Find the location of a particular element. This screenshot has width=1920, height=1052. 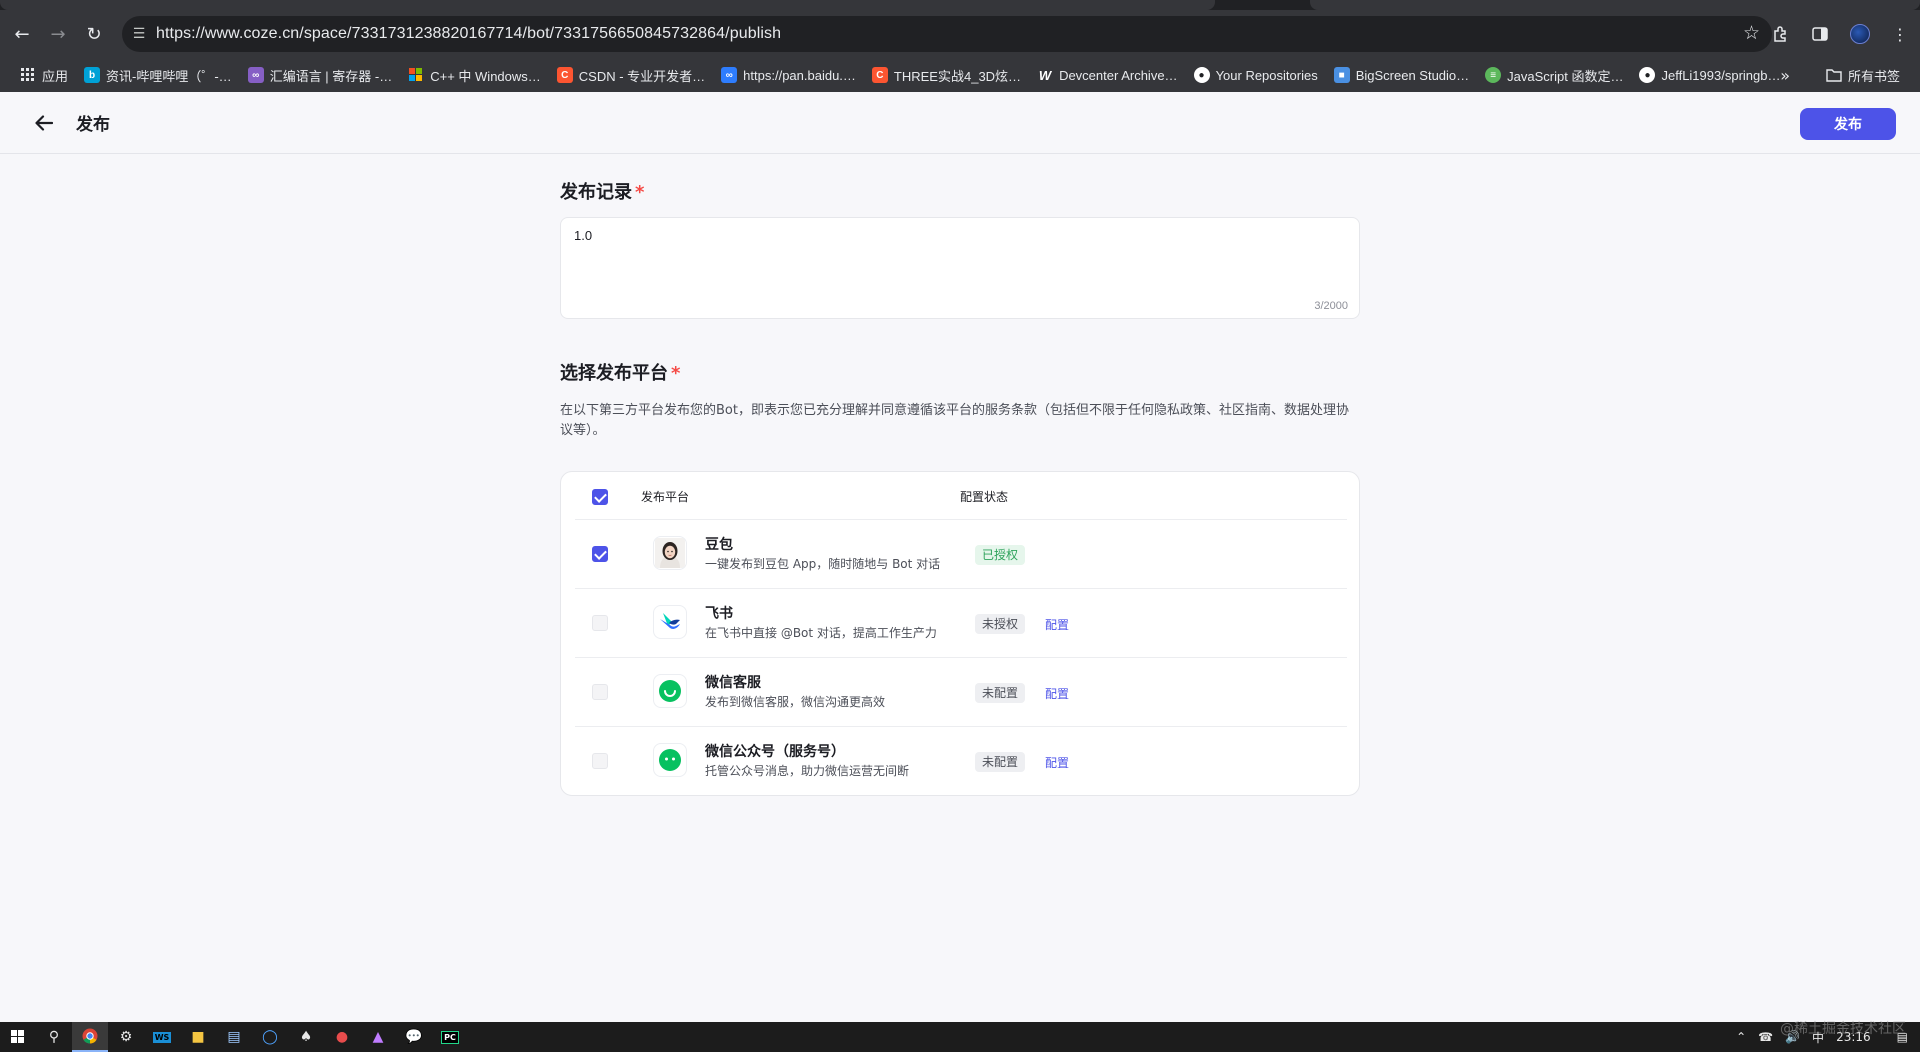

search-icon: ⚲ is located at coordinates (54, 1037).